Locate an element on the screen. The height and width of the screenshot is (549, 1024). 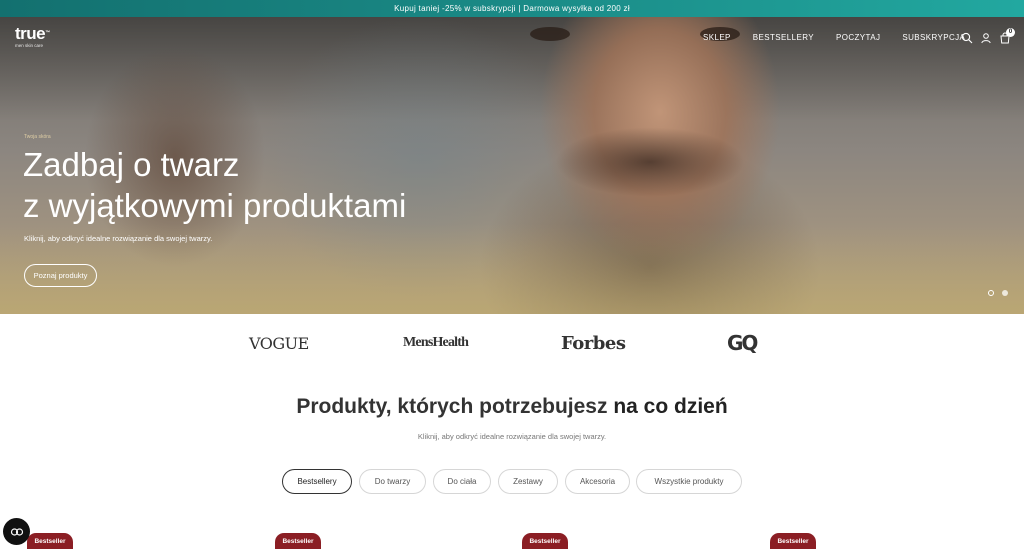
chat-icon is located at coordinates (16, 531).